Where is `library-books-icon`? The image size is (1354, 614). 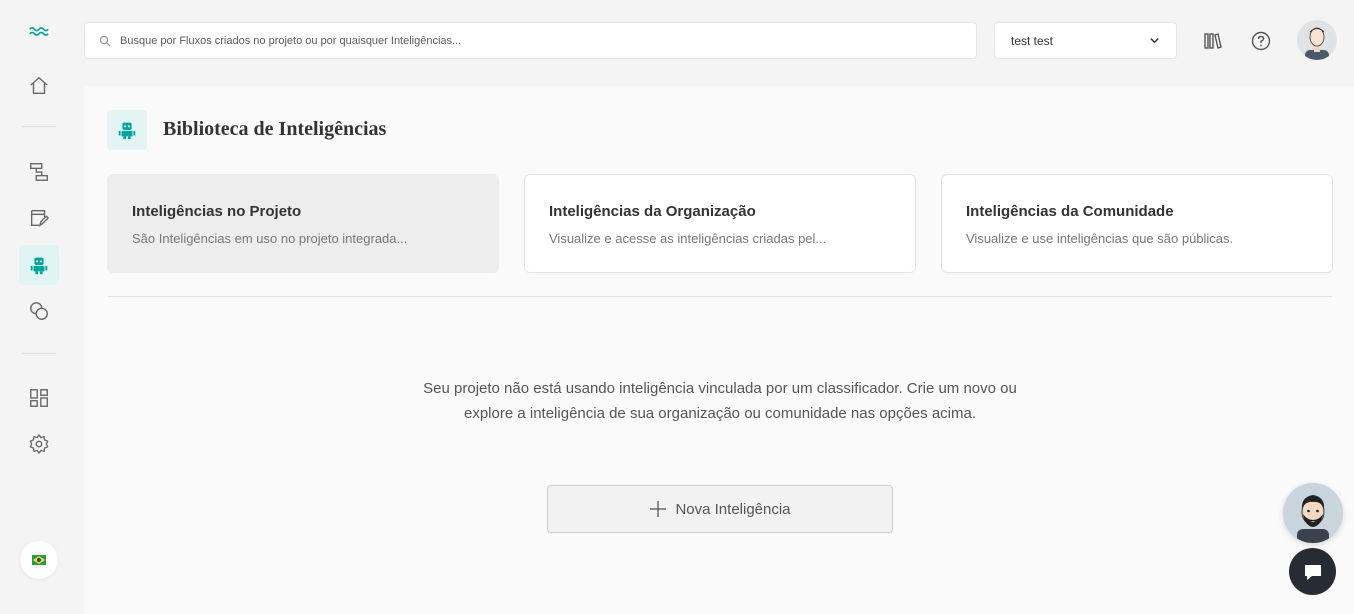 library-books-icon is located at coordinates (1213, 41).